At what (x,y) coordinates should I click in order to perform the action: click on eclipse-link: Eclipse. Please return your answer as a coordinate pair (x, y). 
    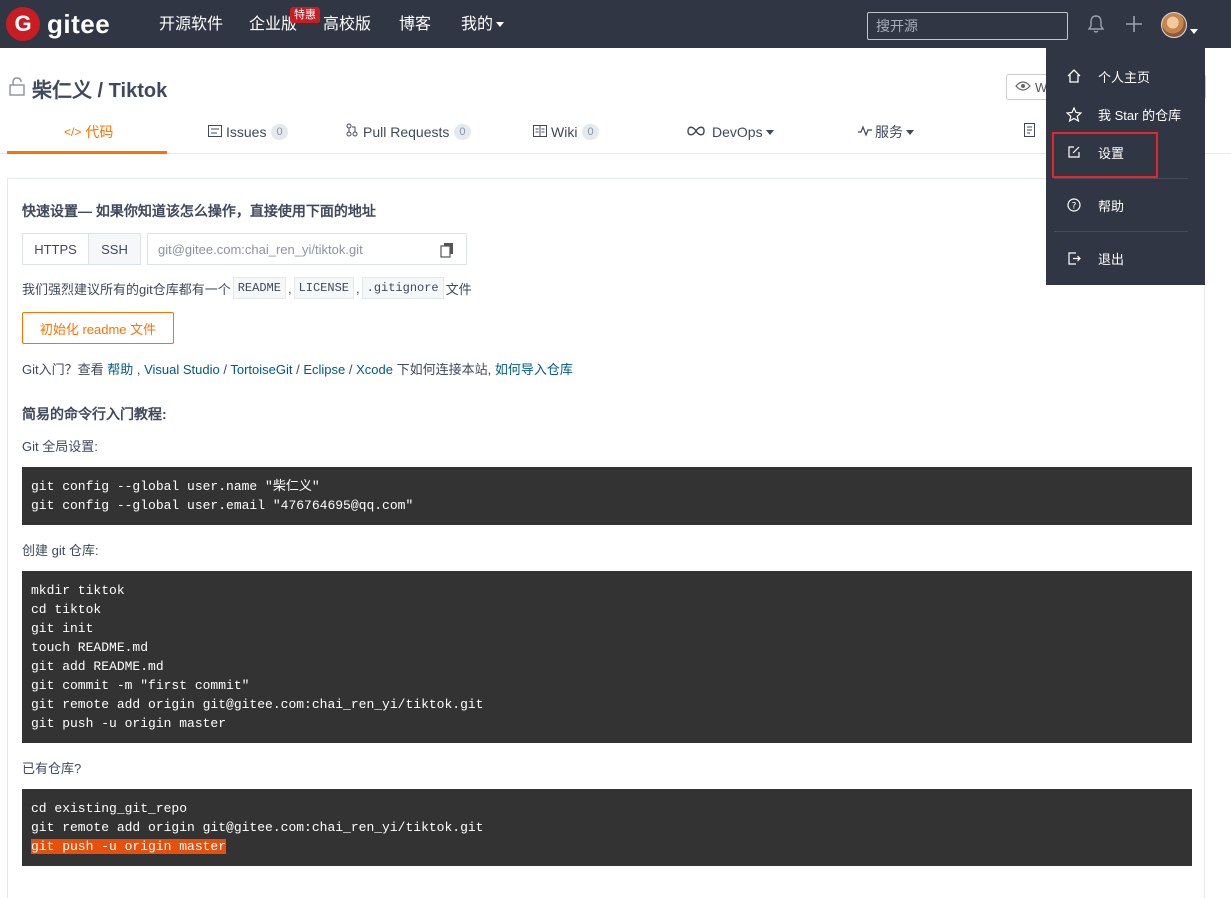
    Looking at the image, I should click on (324, 369).